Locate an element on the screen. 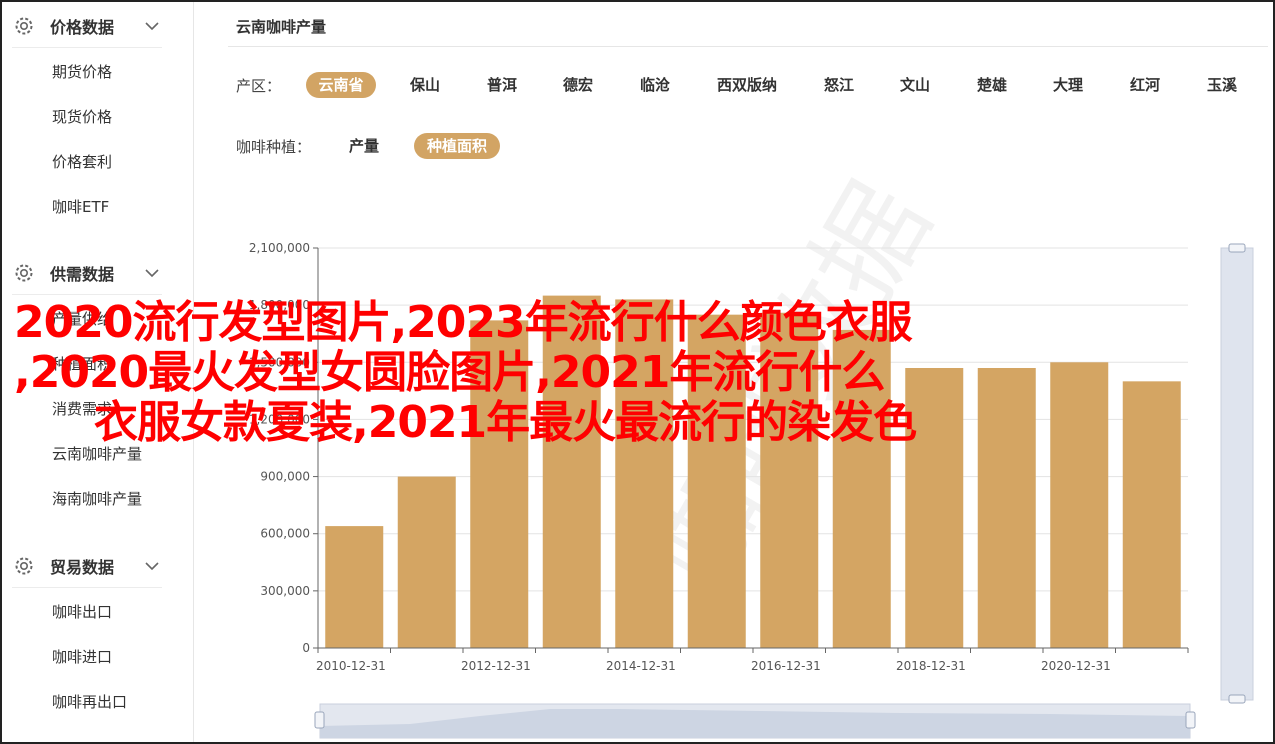 The height and width of the screenshot is (744, 1275). vertical-zoom-handle-top is located at coordinates (1237, 248).